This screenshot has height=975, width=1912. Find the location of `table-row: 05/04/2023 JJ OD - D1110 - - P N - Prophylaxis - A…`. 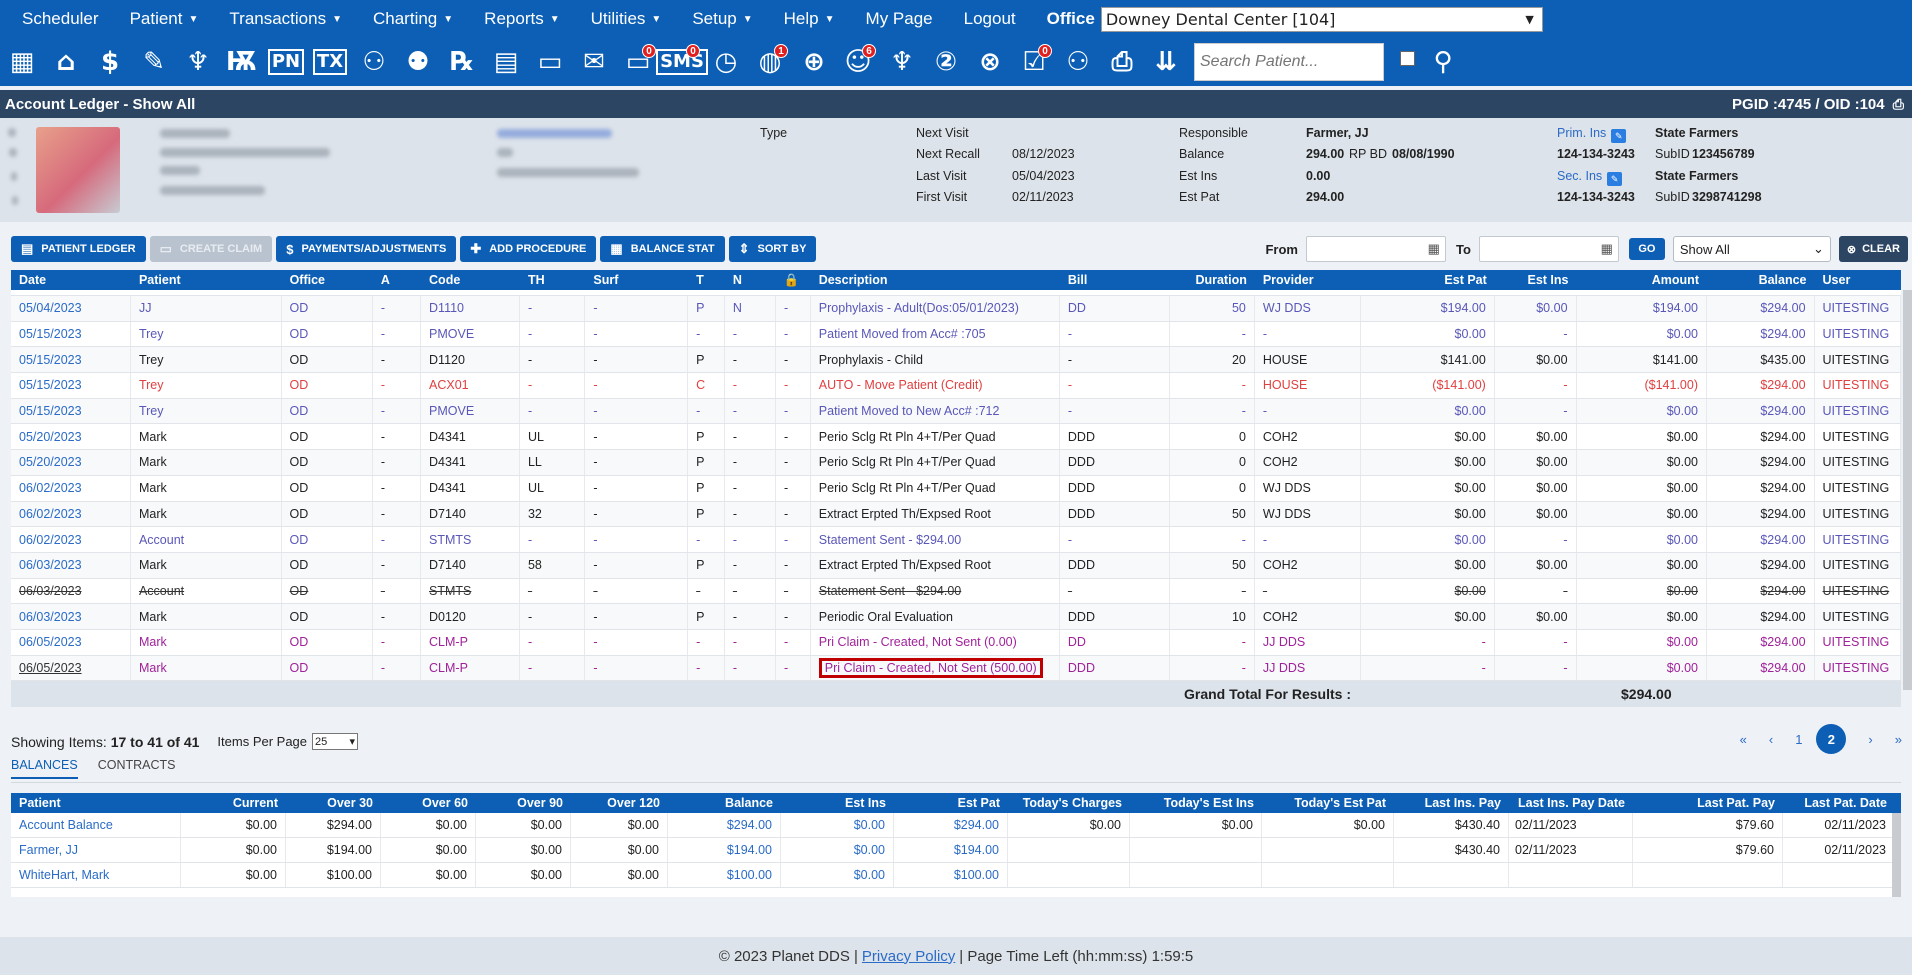

table-row: 05/04/2023 JJ OD - D1110 - - P N - Prophylaxis - A… is located at coordinates (956, 309).